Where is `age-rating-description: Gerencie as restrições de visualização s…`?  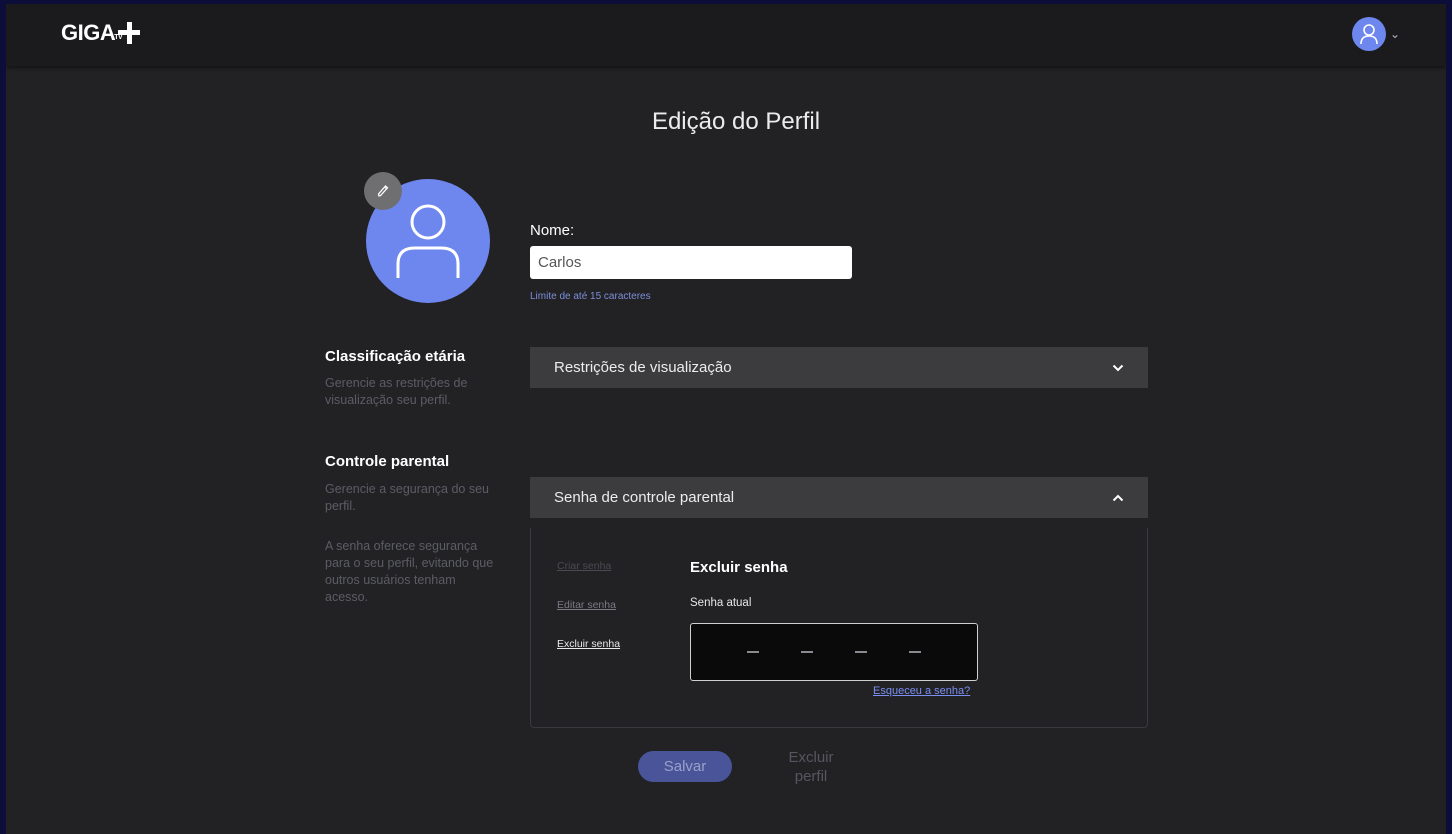 age-rating-description: Gerencie as restrições de visualização s… is located at coordinates (396, 391).